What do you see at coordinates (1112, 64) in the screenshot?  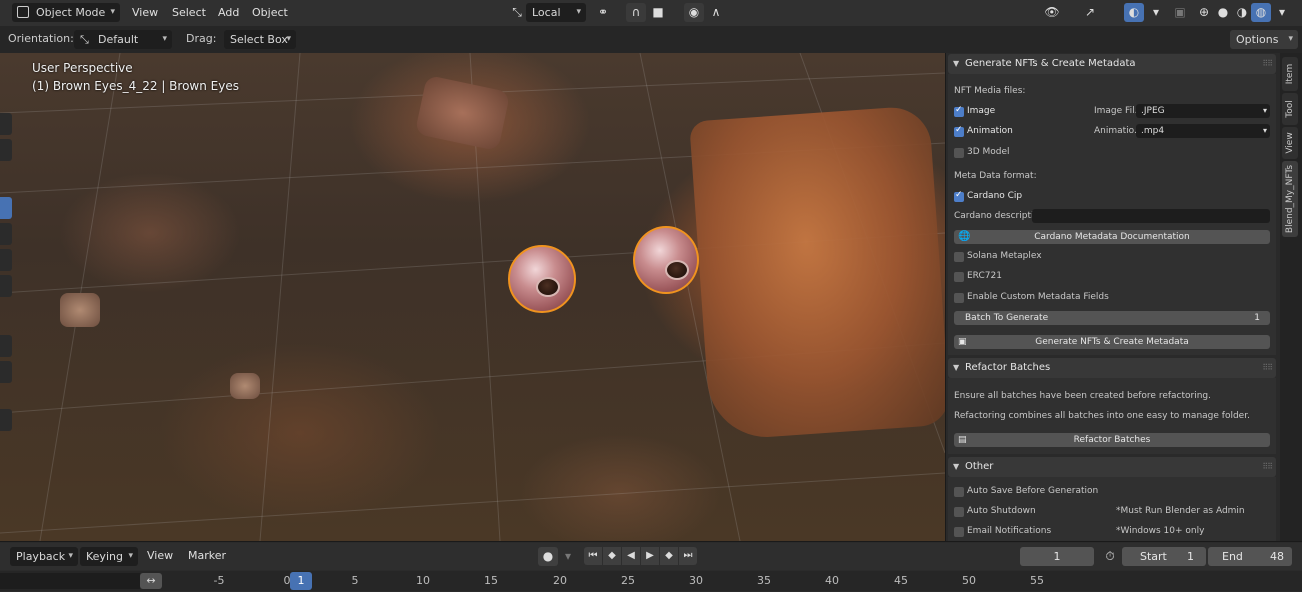 I see `panel-header-generate: ▼ Generate NFTs & Create Metadata ⠿⠿` at bounding box center [1112, 64].